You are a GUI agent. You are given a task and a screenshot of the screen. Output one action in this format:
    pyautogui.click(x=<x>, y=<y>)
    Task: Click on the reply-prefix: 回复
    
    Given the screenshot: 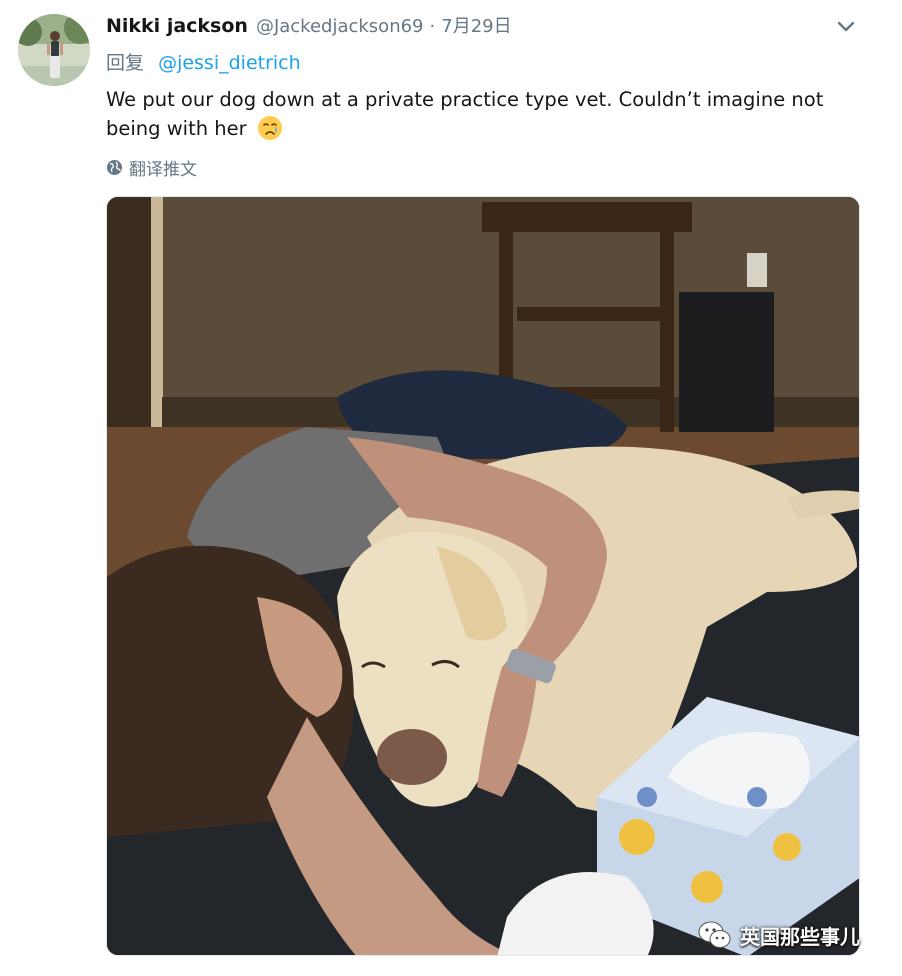 What is the action you would take?
    pyautogui.click(x=125, y=63)
    